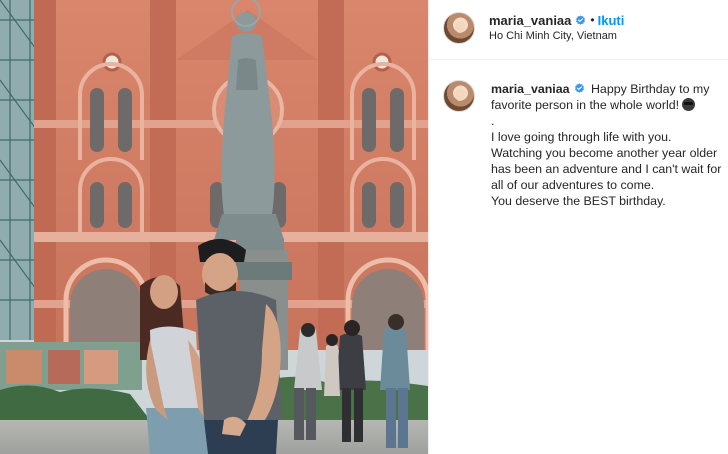  Describe the element at coordinates (530, 89) in the screenshot. I see `caption-username-link: maria_vaniaa` at that location.